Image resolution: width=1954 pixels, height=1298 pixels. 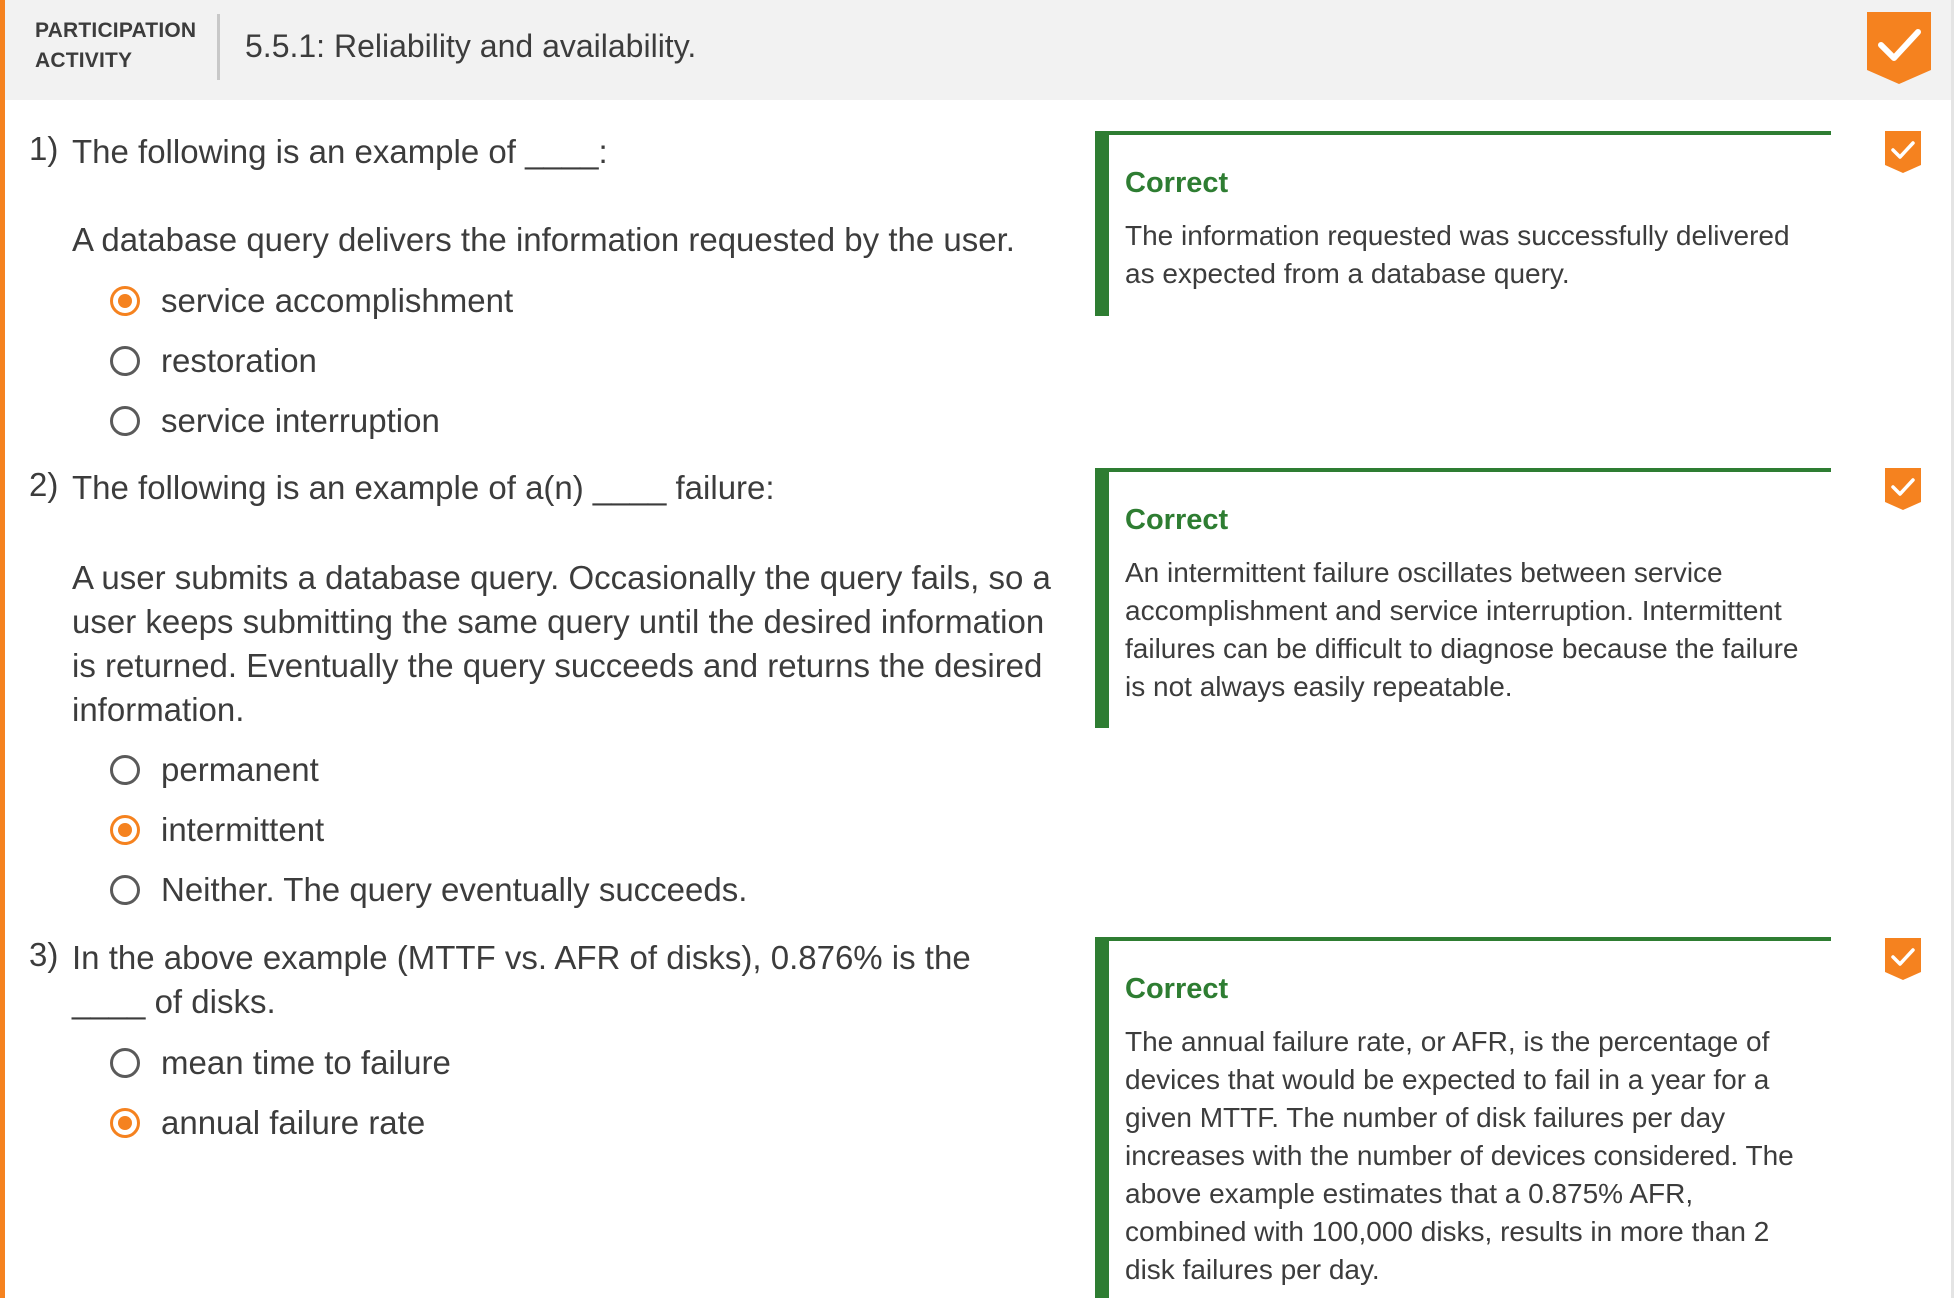 What do you see at coordinates (44, 484) in the screenshot?
I see `question-number: 2)` at bounding box center [44, 484].